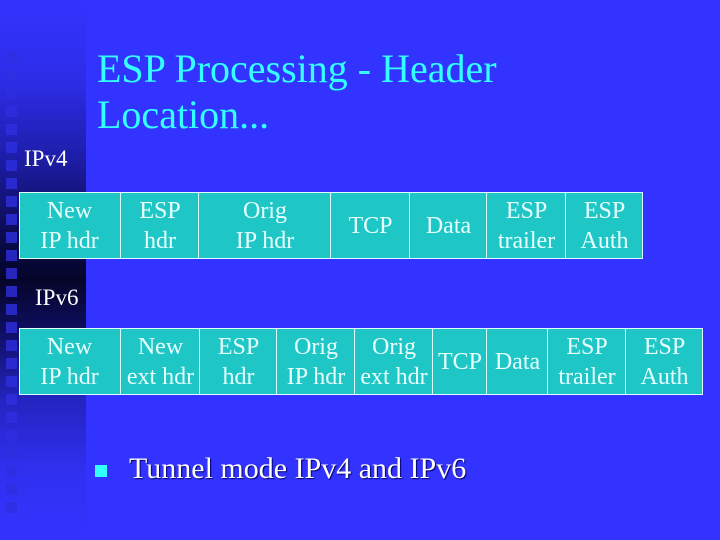 This screenshot has width=720, height=540. Describe the element at coordinates (43, 270) in the screenshot. I see `decorative-side-strip` at that location.